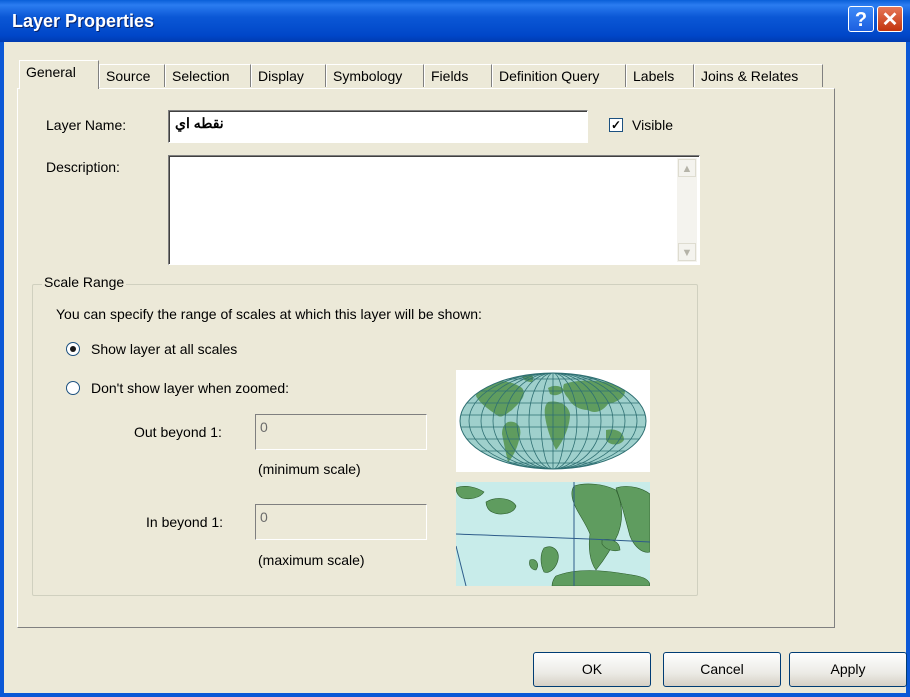 Image resolution: width=910 pixels, height=697 pixels. I want to click on description-label: Description:, so click(83, 167).